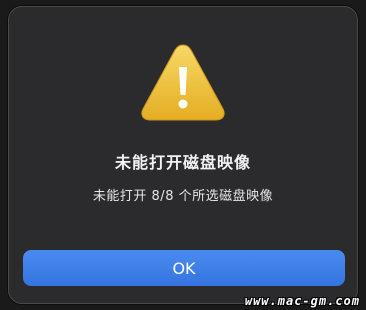 Image resolution: width=366 pixels, height=310 pixels. I want to click on dialog-title: 未能打开磁盘映像, so click(182, 162).